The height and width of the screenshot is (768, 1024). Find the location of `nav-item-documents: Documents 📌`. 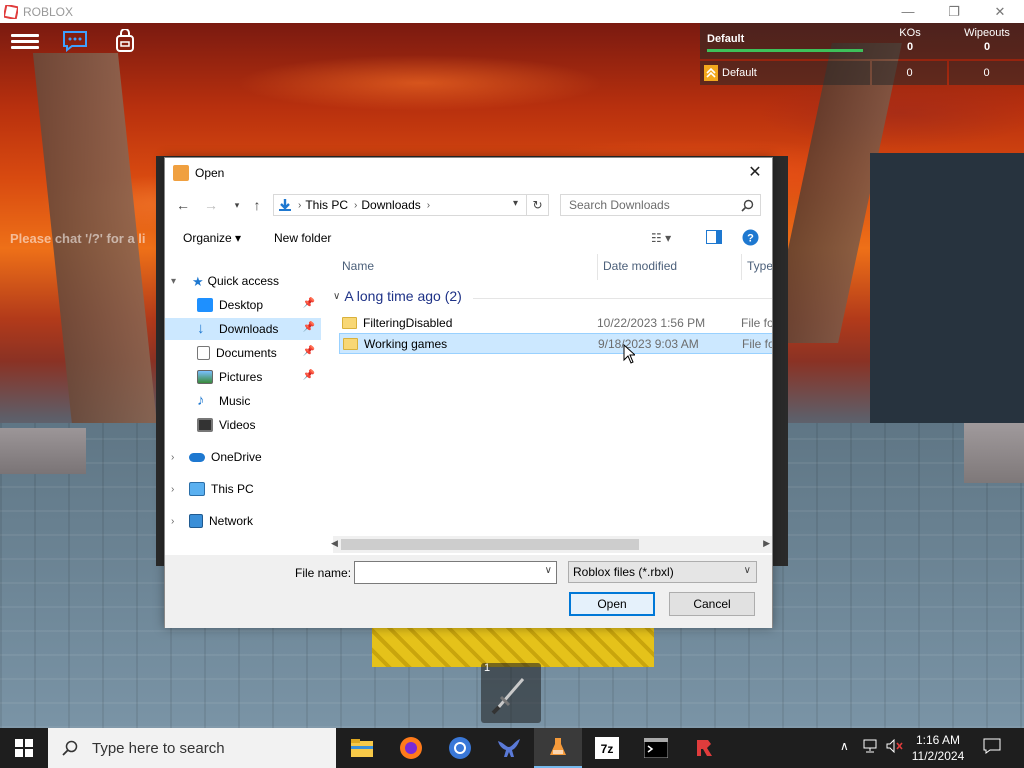

nav-item-documents: Documents 📌 is located at coordinates (243, 353).